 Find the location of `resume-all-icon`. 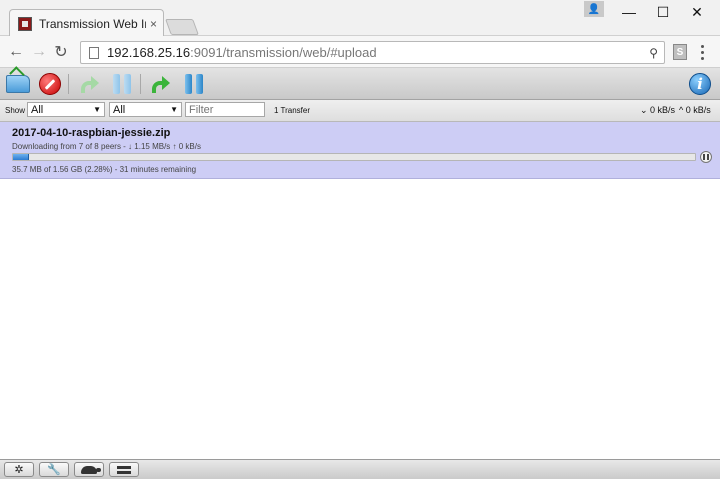

resume-all-icon is located at coordinates (161, 84).